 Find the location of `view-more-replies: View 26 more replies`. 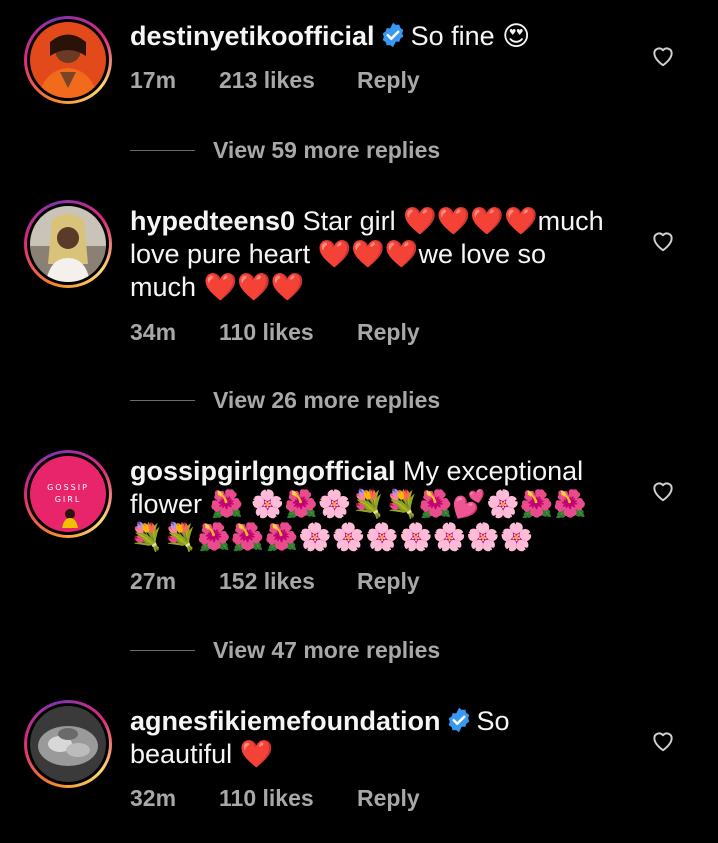

view-more-replies: View 26 more replies is located at coordinates (330, 400).